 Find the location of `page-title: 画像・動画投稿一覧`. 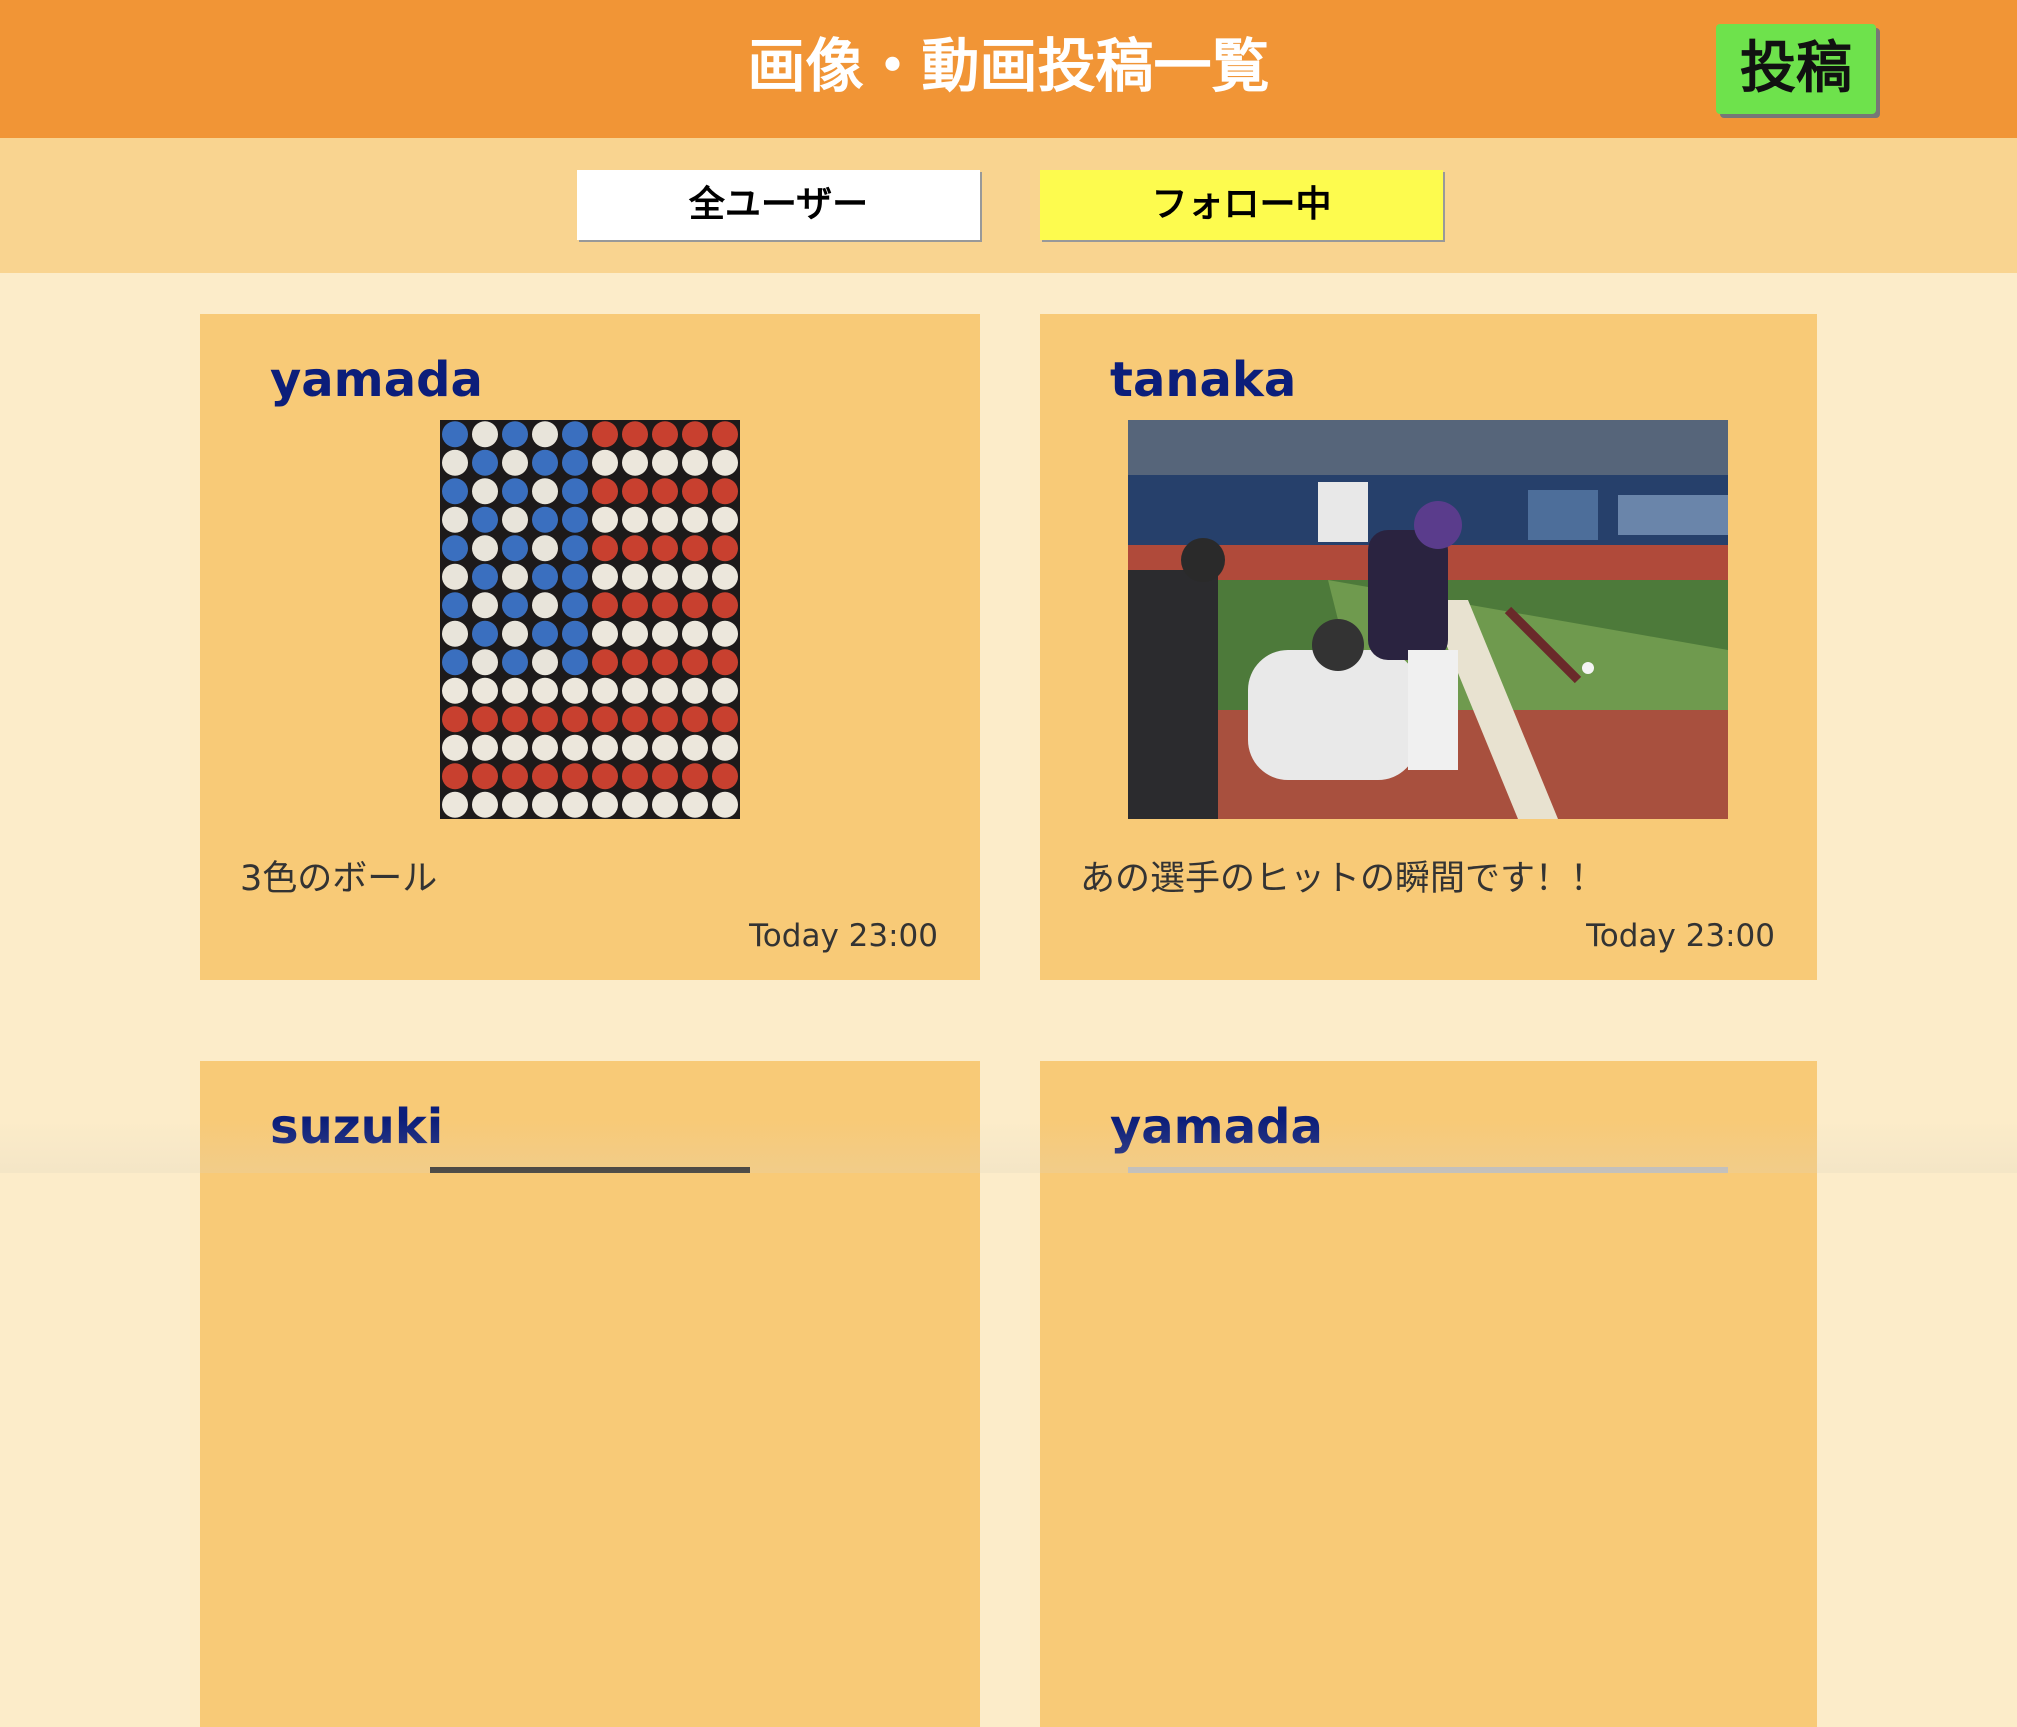

page-title: 画像・動画投稿一覧 is located at coordinates (1008, 66).